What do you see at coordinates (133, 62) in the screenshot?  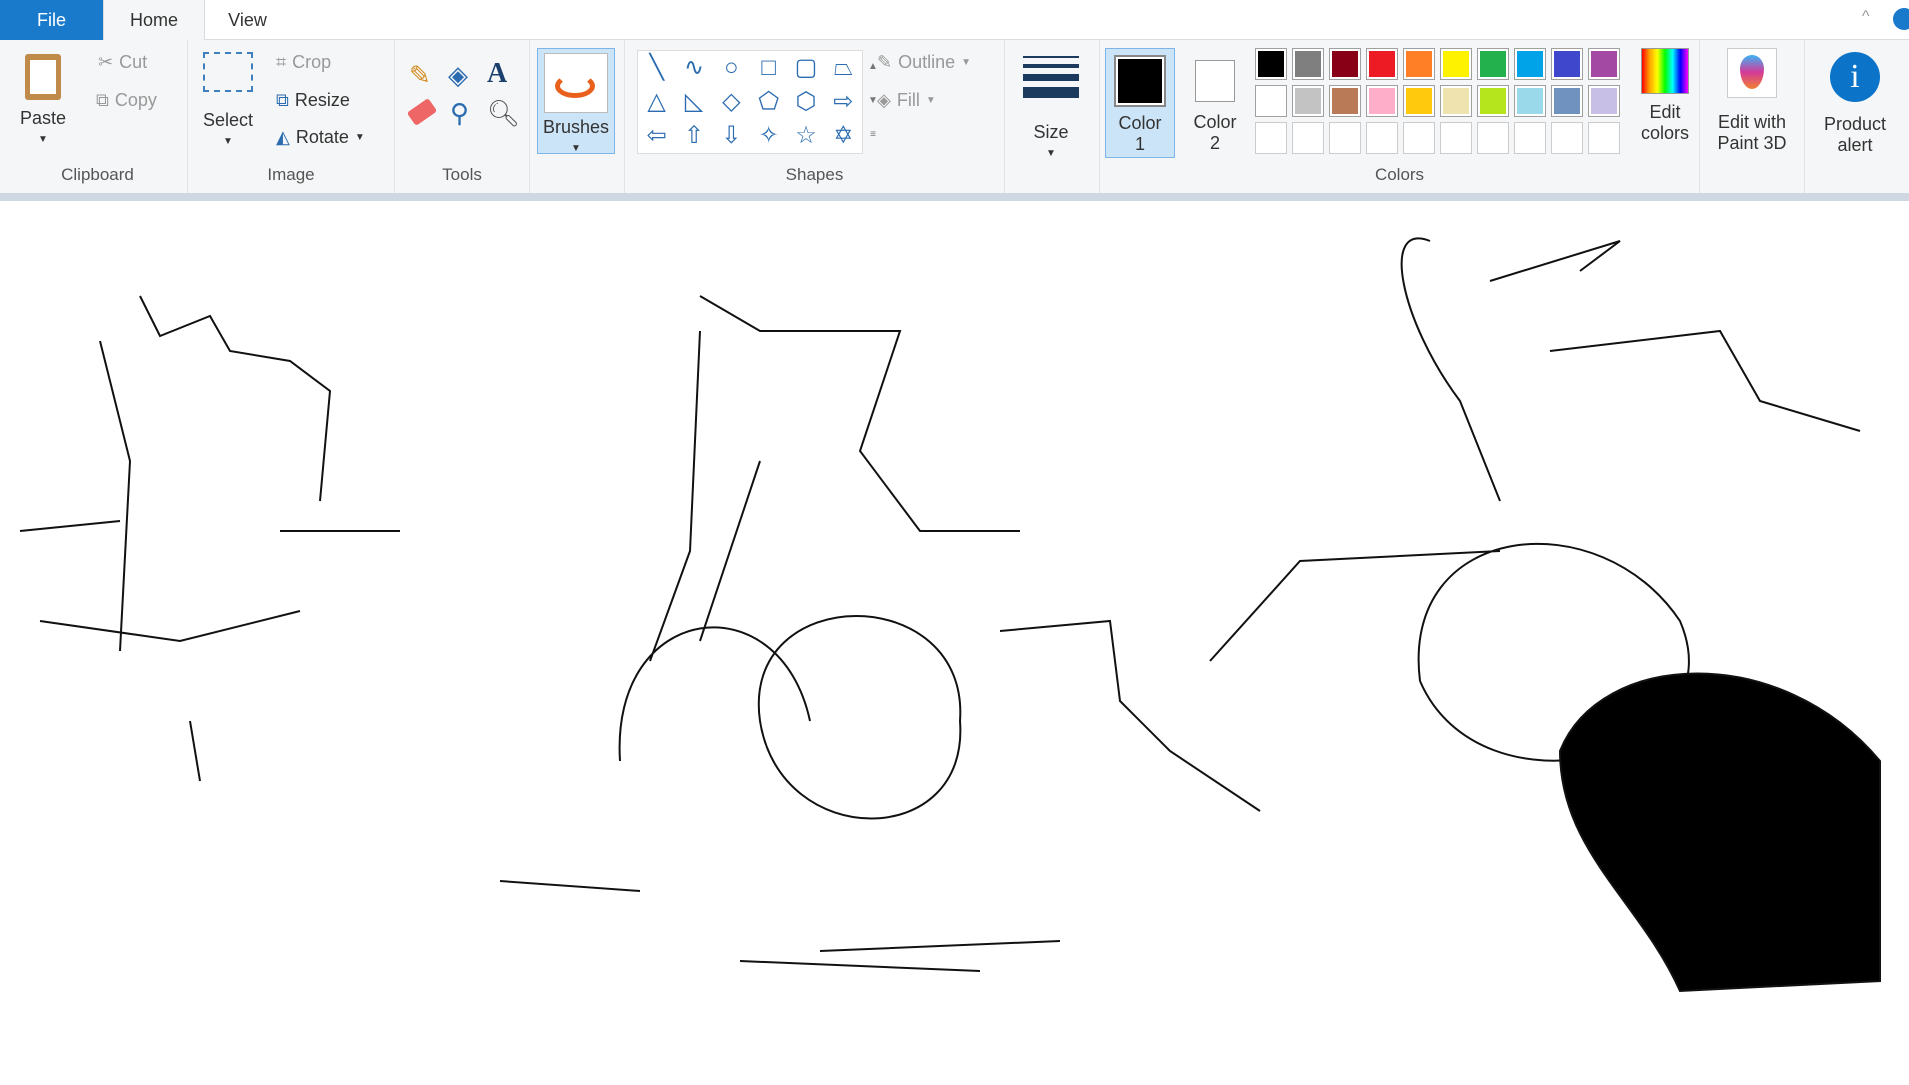 I see `cut-label: Cut` at bounding box center [133, 62].